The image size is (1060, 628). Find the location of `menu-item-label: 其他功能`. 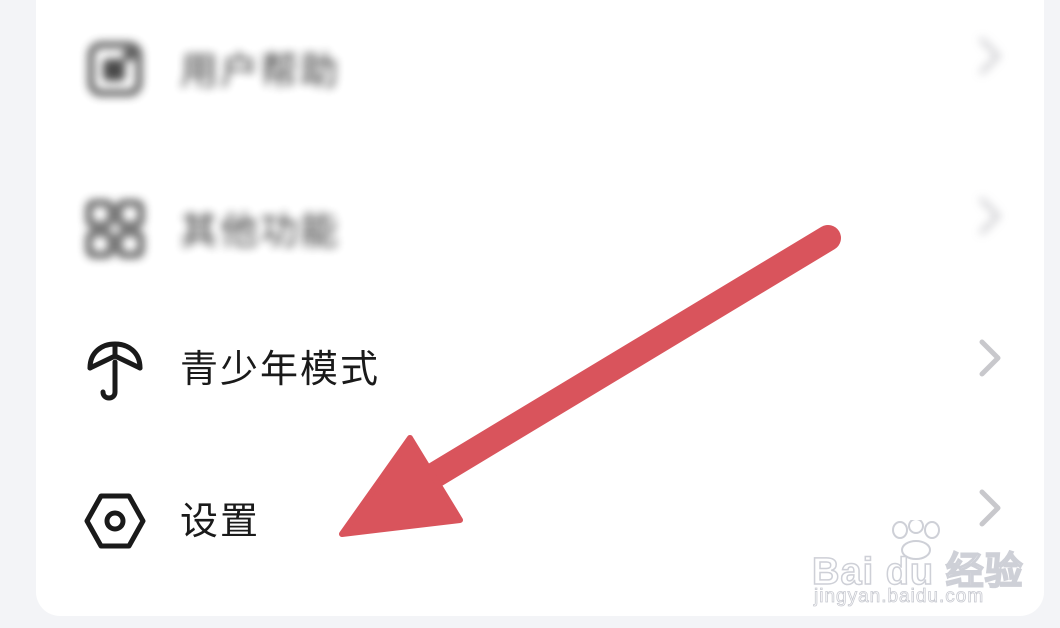

menu-item-label: 其他功能 is located at coordinates (260, 231).